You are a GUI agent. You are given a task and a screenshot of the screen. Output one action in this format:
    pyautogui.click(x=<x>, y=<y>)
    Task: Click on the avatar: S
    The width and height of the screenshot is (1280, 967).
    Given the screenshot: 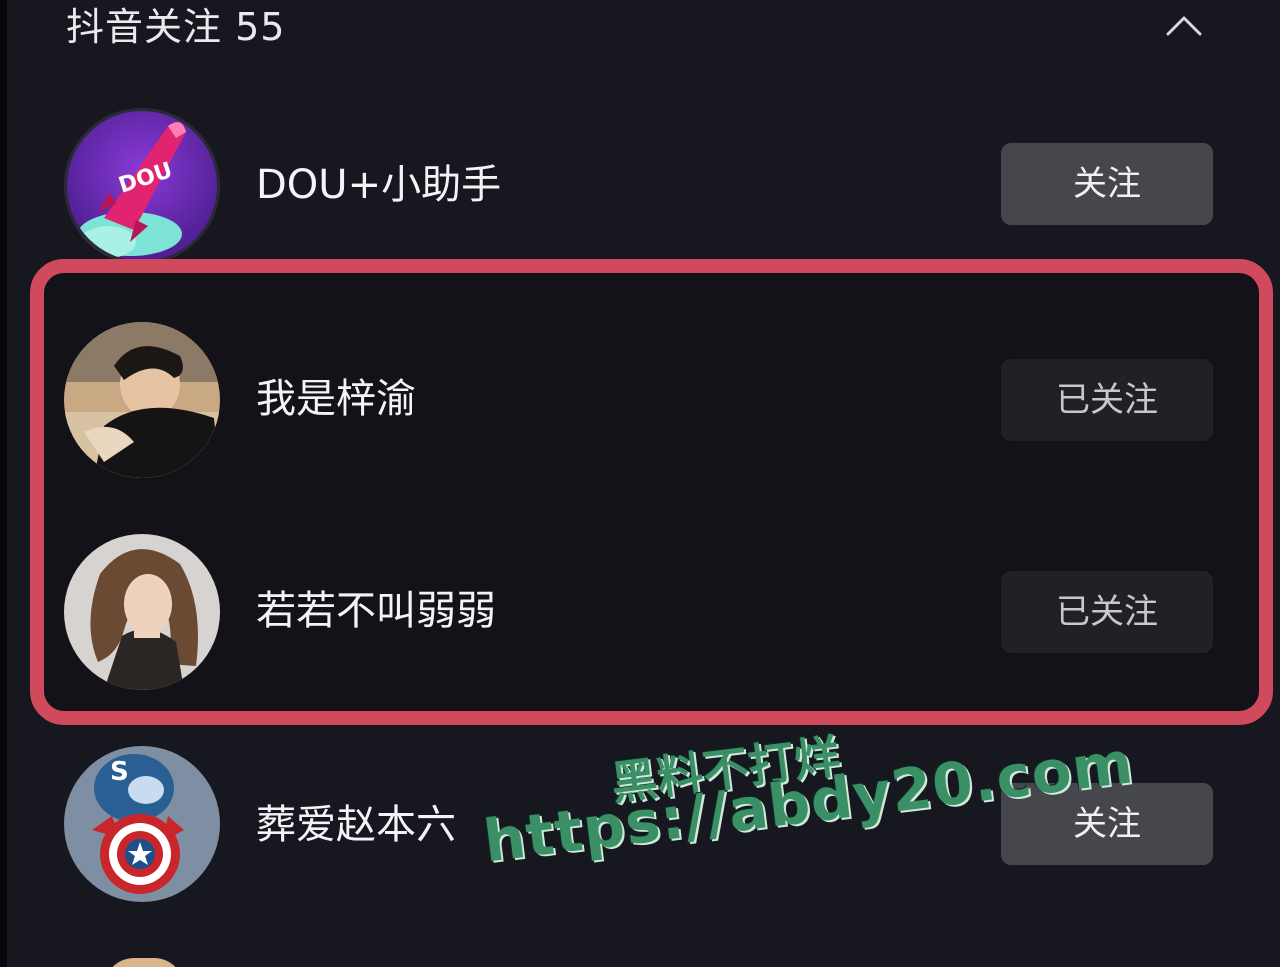 What is the action you would take?
    pyautogui.click(x=142, y=824)
    